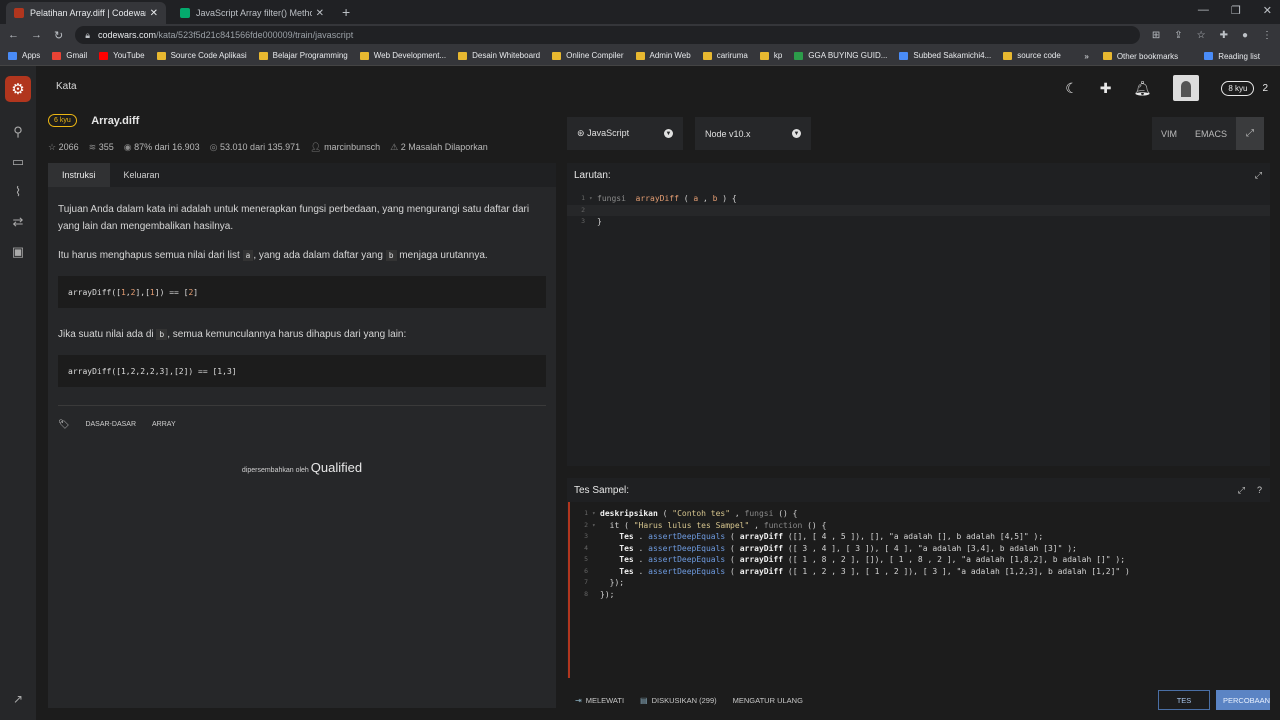  I want to click on tab-instruksi: Instruksi, so click(79, 175).